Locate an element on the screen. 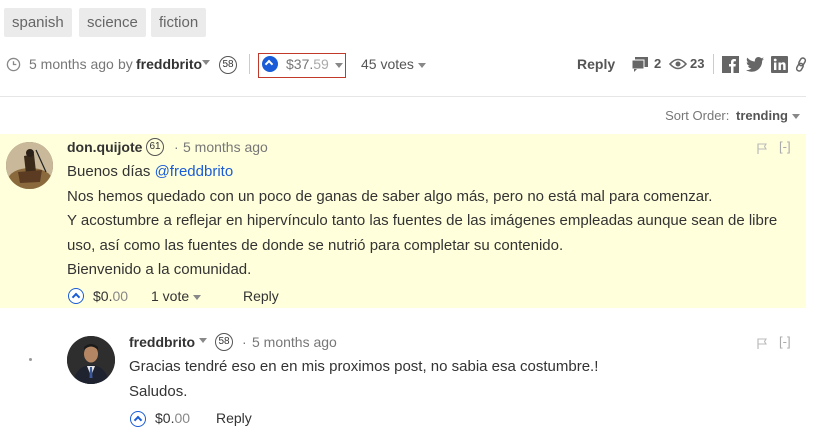  comment-author: don.quijote is located at coordinates (104, 147).